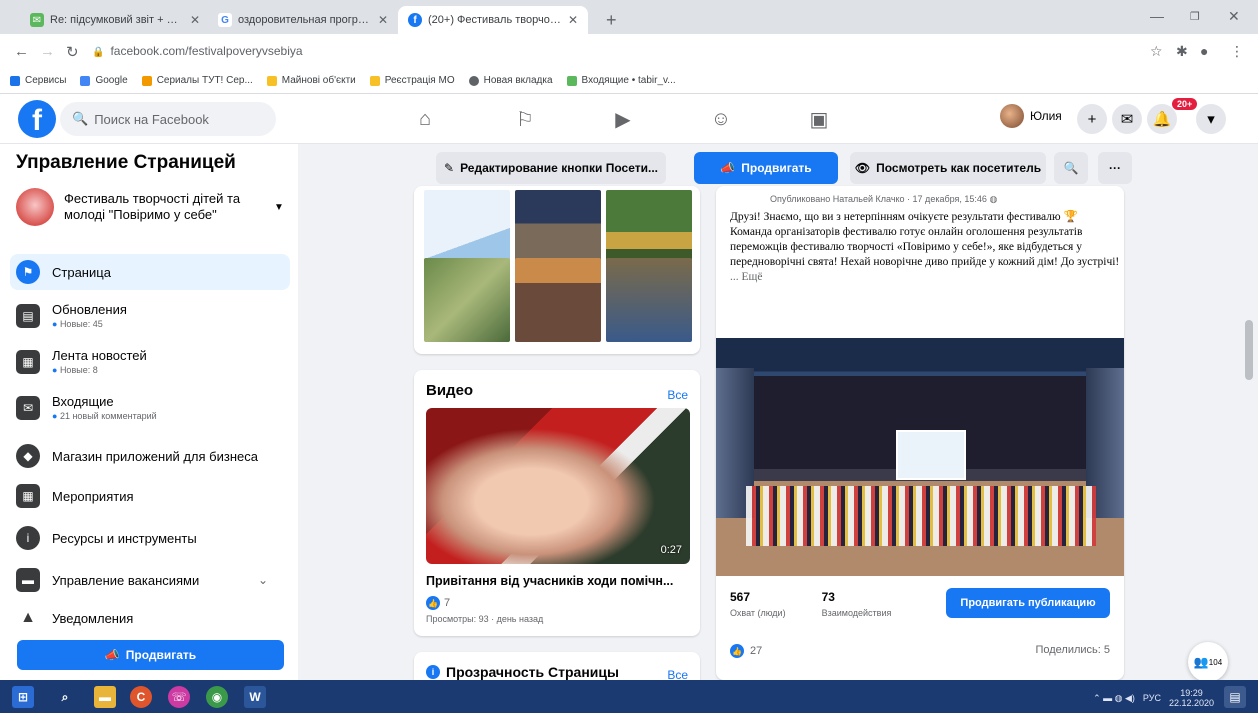 This screenshot has width=1258, height=713. I want to click on bookmark-item: Майнові об'єкти, so click(311, 80).